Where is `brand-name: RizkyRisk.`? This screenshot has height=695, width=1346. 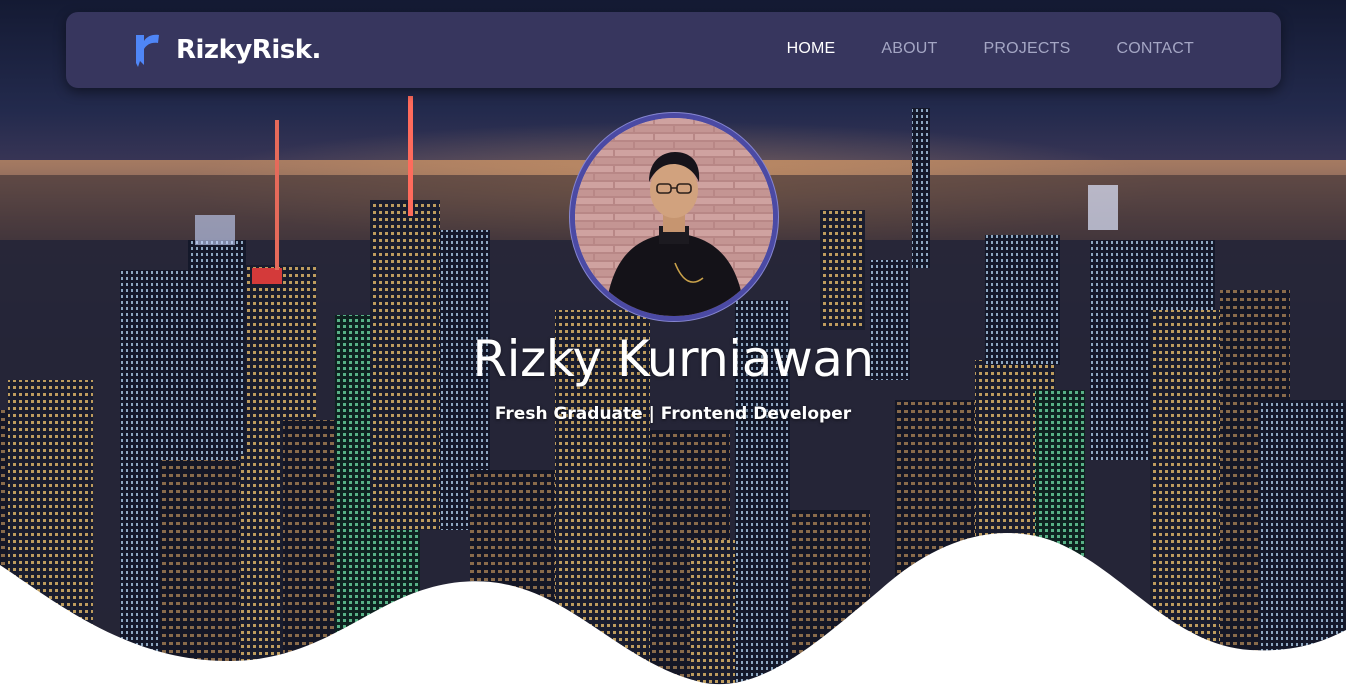
brand-name: RizkyRisk. is located at coordinates (248, 50).